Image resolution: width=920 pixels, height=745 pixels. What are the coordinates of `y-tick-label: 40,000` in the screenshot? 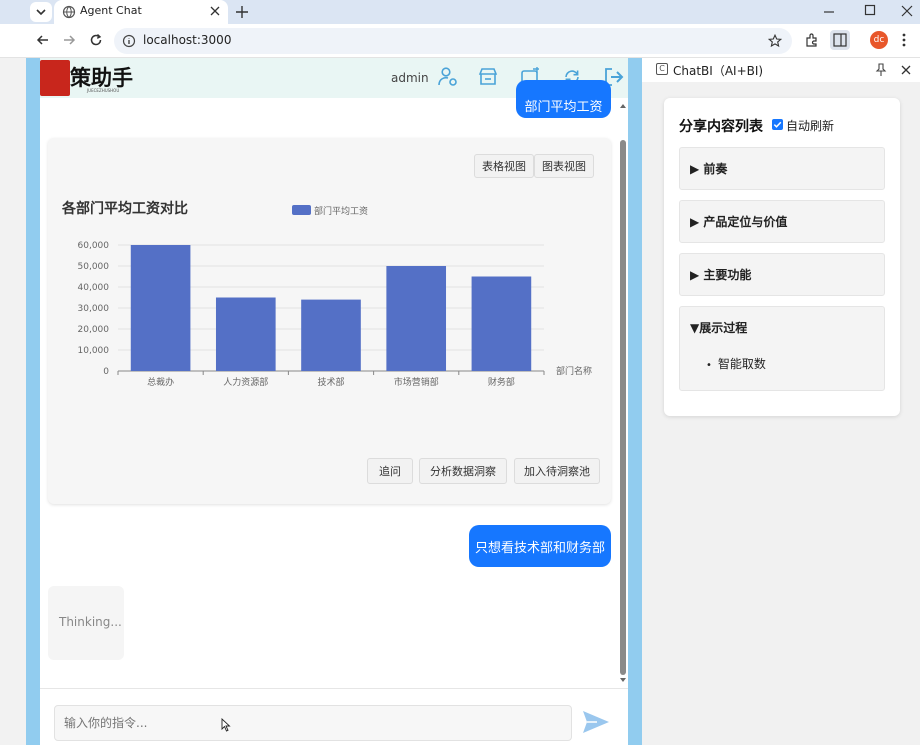 It's located at (94, 288).